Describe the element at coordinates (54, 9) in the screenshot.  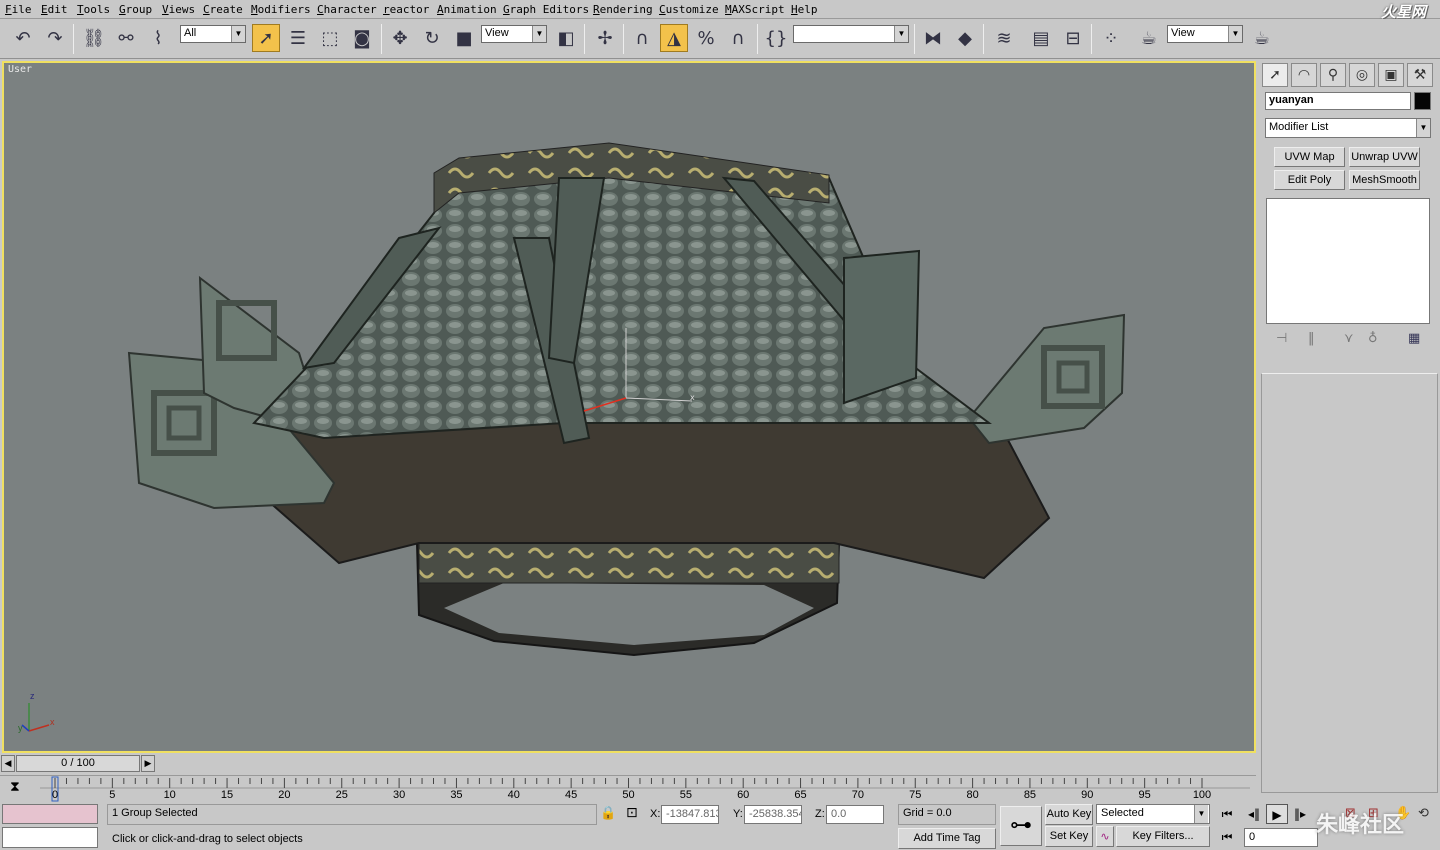
I see `menu-edit: Edit` at that location.